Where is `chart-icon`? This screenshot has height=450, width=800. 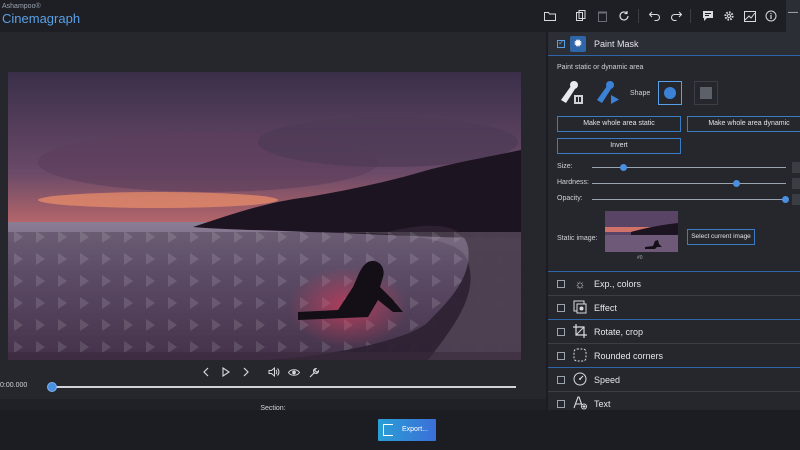
chart-icon is located at coordinates (750, 16).